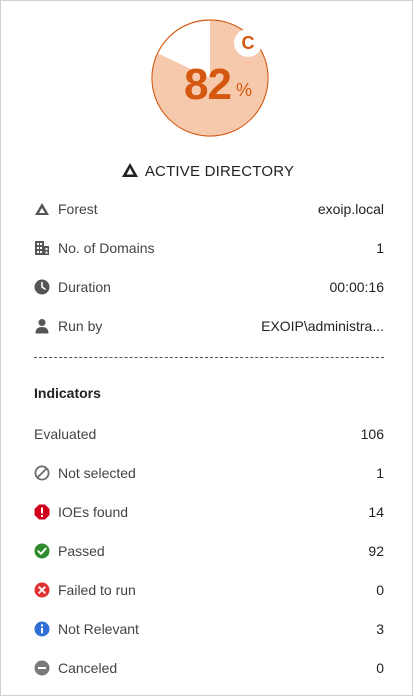  Describe the element at coordinates (248, 43) in the screenshot. I see `grade-badge: C` at that location.